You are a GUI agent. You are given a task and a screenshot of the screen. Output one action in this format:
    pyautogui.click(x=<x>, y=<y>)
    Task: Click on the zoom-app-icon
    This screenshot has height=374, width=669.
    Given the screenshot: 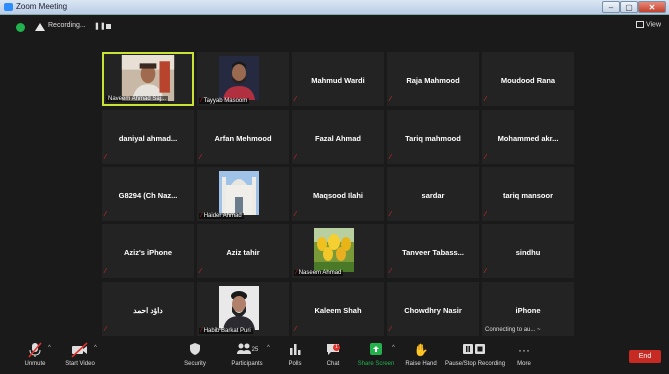 What is the action you would take?
    pyautogui.click(x=8, y=7)
    